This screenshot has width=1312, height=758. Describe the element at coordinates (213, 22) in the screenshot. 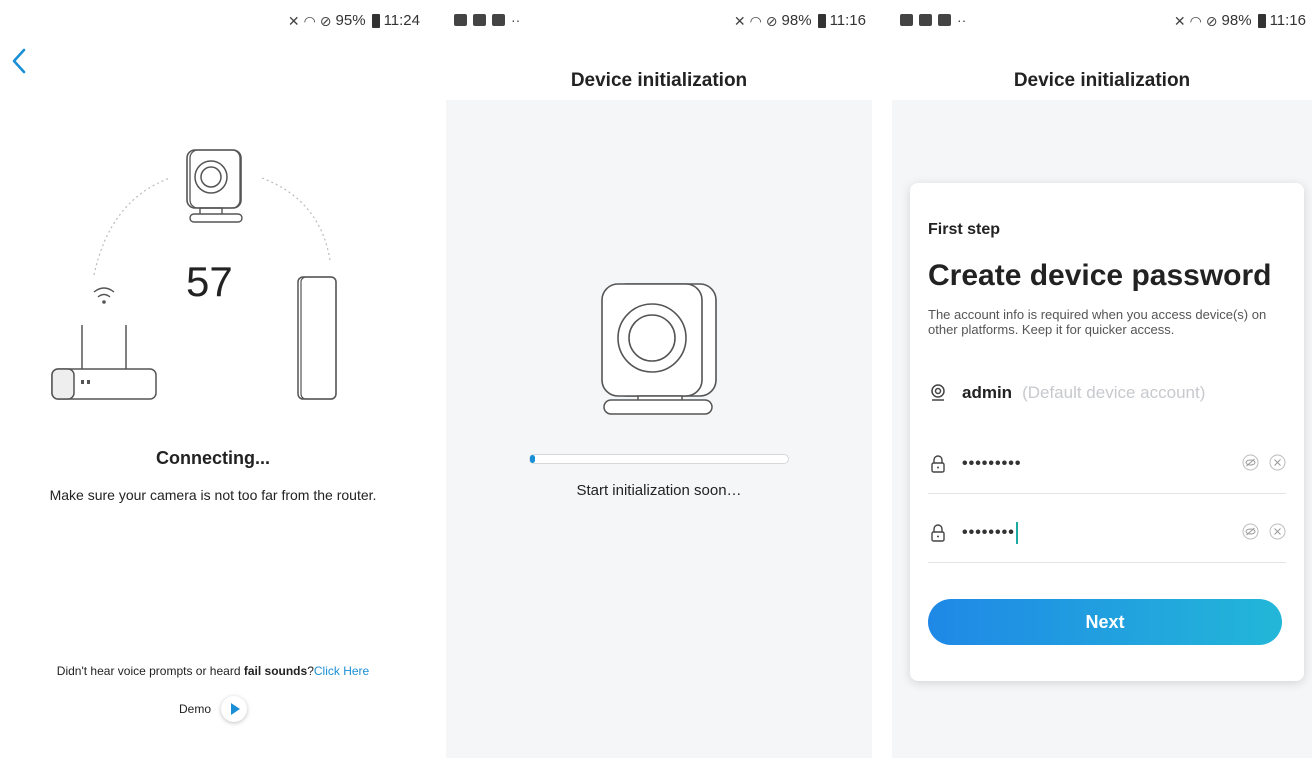

I see `status-bar: ✕ ◠ ⊘ 95% 11:24` at that location.